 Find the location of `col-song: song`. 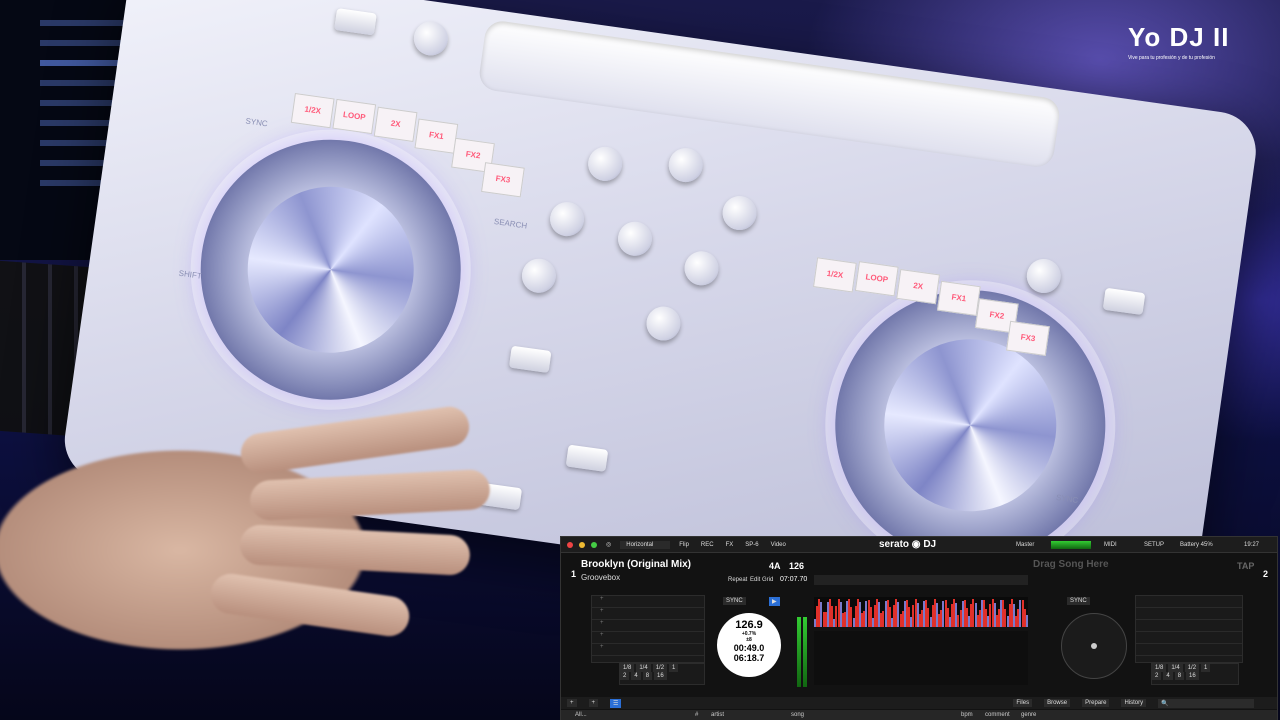

col-song: song is located at coordinates (797, 715).